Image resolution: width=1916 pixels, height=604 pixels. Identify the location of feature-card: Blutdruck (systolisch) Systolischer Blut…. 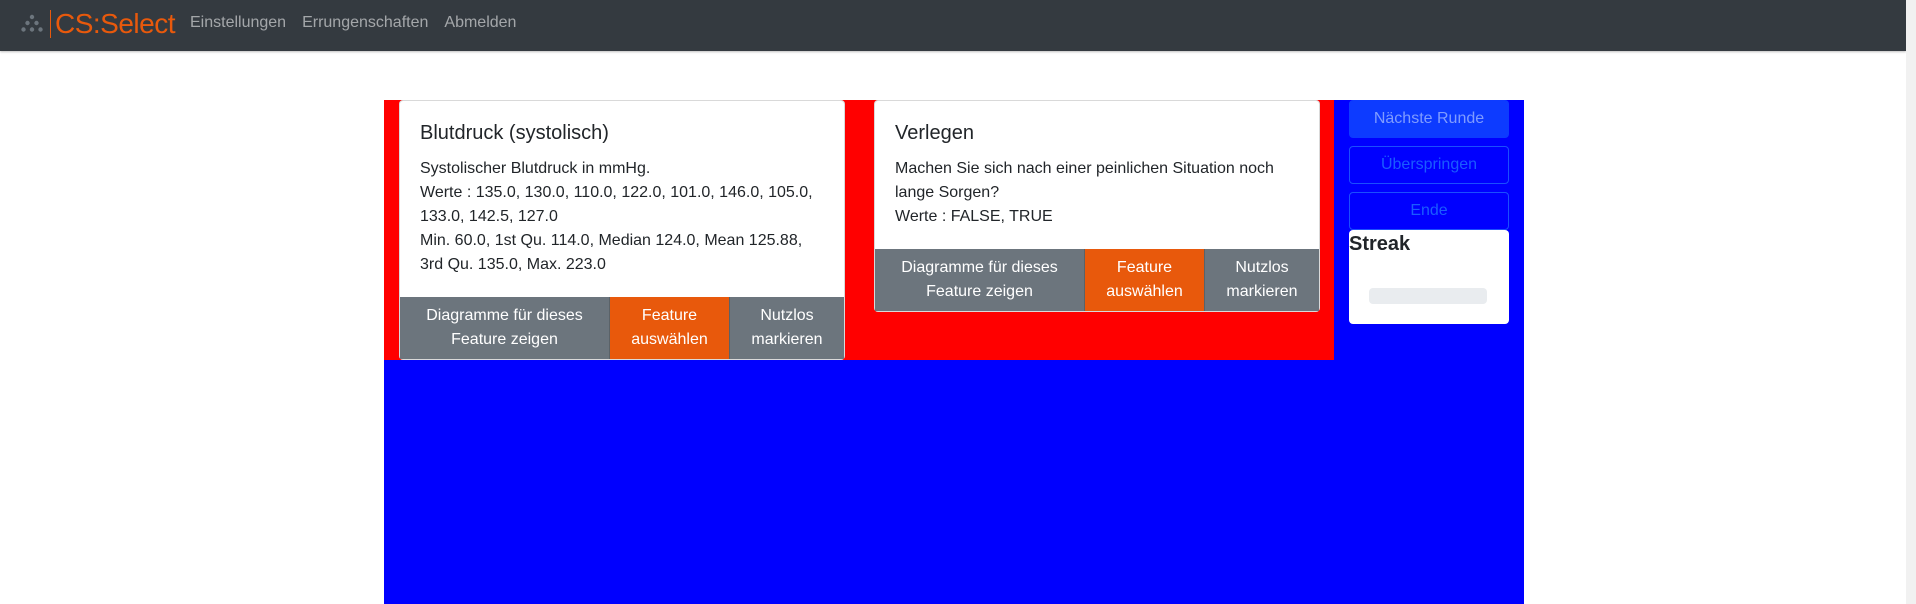
(622, 230).